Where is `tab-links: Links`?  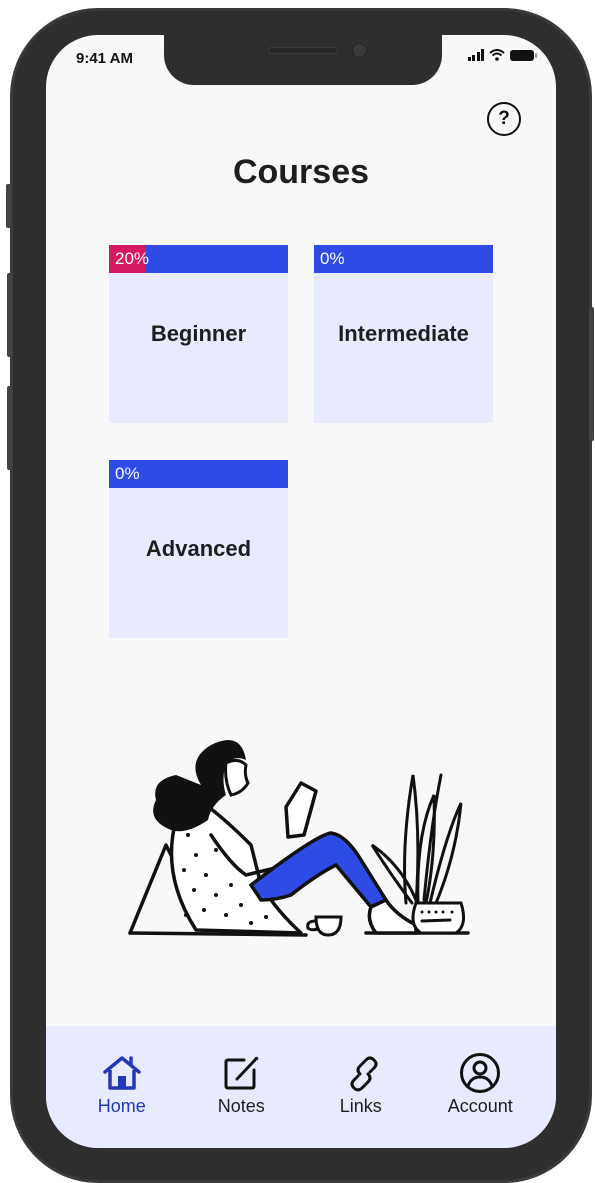 tab-links: Links is located at coordinates (361, 1087).